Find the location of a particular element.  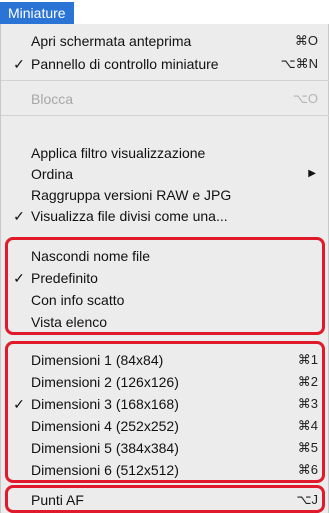

menu-item-label: Dimensioni 3 (168x168) is located at coordinates (105, 404).